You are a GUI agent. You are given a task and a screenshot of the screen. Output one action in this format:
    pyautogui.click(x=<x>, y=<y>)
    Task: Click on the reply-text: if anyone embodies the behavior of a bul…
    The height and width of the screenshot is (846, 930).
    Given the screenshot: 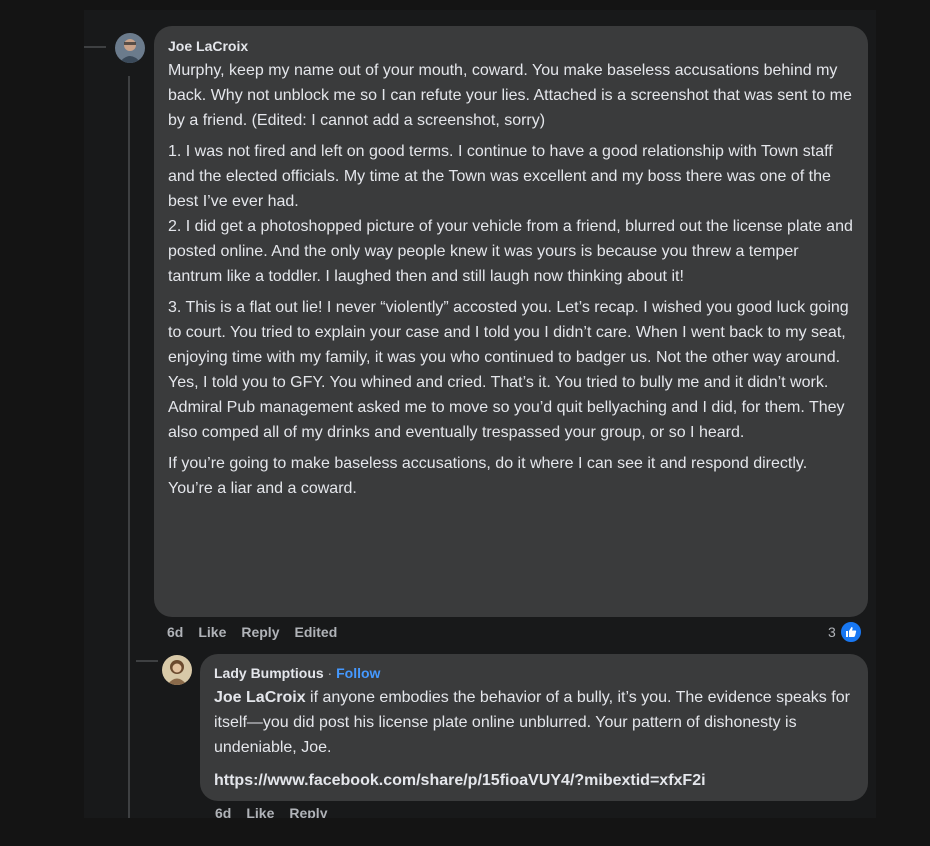 What is the action you would take?
    pyautogui.click(x=532, y=722)
    